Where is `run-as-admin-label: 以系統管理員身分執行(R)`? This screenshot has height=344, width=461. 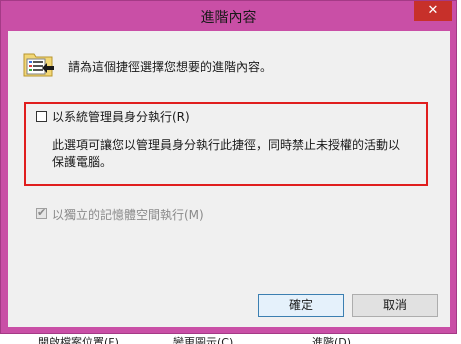 run-as-admin-label: 以系統管理員身分執行(R) is located at coordinates (121, 116).